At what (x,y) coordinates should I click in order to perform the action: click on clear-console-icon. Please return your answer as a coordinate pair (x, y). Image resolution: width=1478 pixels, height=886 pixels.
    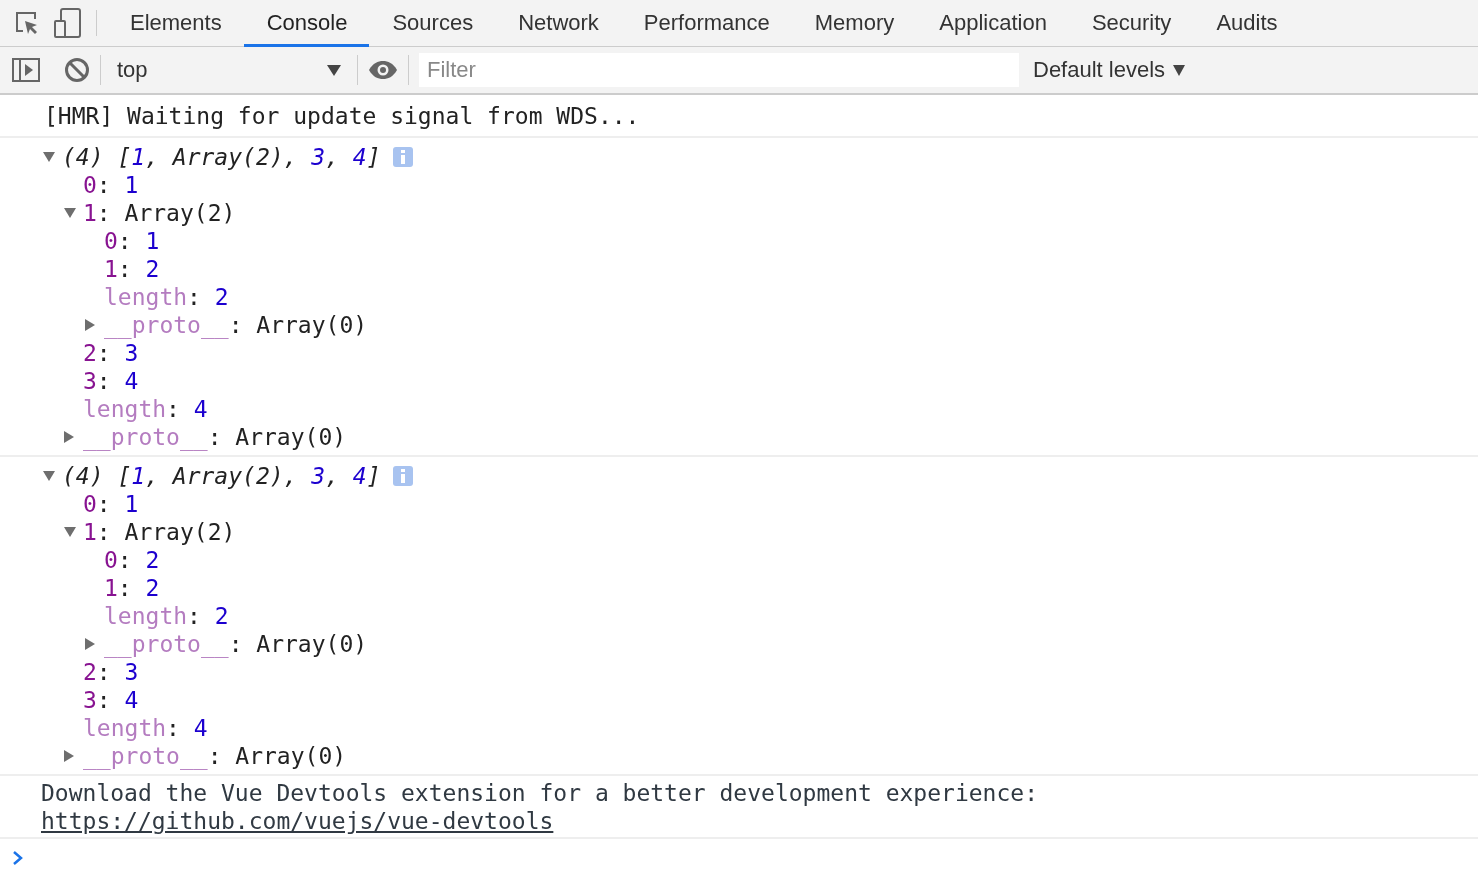
    Looking at the image, I should click on (77, 70).